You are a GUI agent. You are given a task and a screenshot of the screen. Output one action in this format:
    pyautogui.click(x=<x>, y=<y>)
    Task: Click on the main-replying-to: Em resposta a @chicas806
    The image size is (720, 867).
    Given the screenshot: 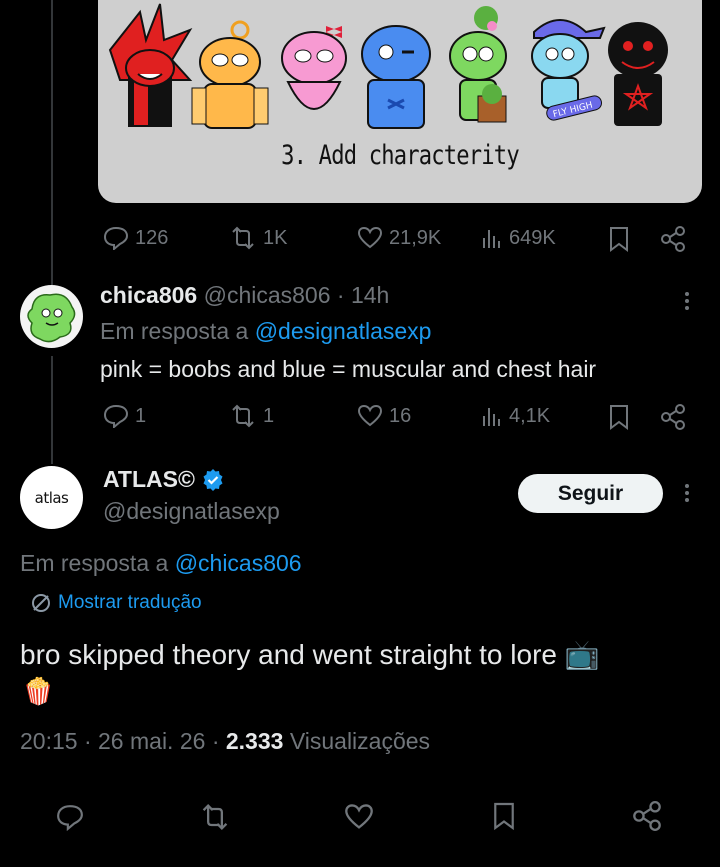 What is the action you would take?
    pyautogui.click(x=161, y=563)
    